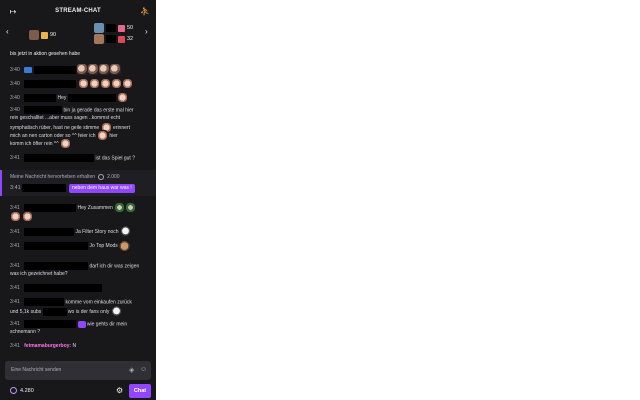 The width and height of the screenshot is (640, 400). I want to click on chat-message-line: und 5,1k subs wo is der fans only, so click(79, 311).